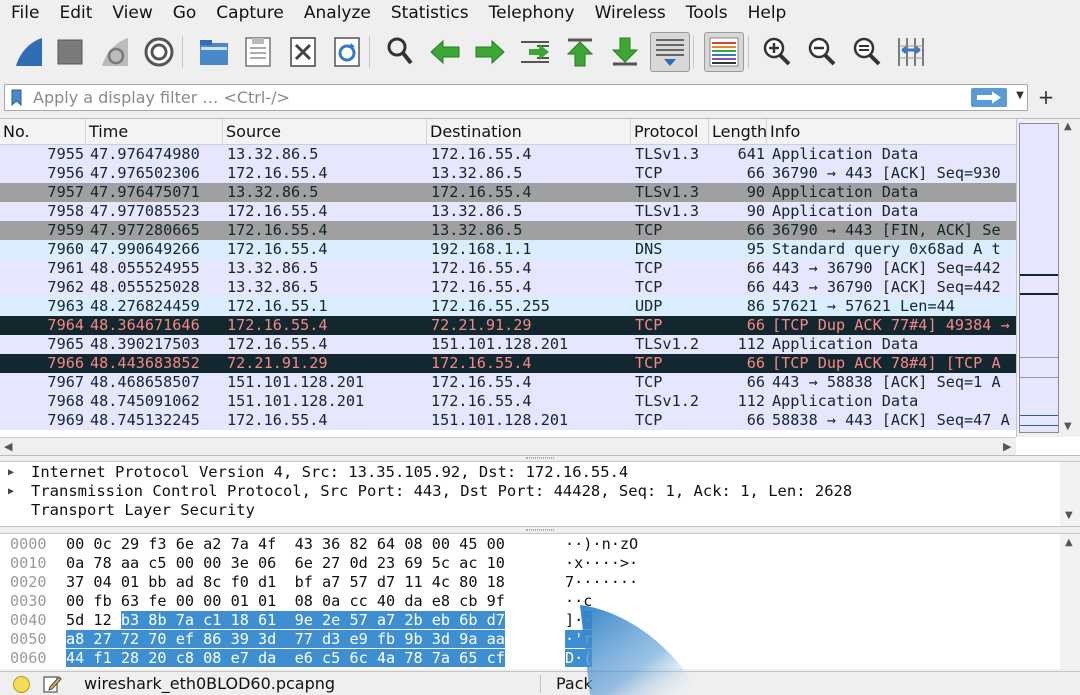 The width and height of the screenshot is (1080, 695). Describe the element at coordinates (65, 306) in the screenshot. I see `packet-cell-no: 7963` at that location.